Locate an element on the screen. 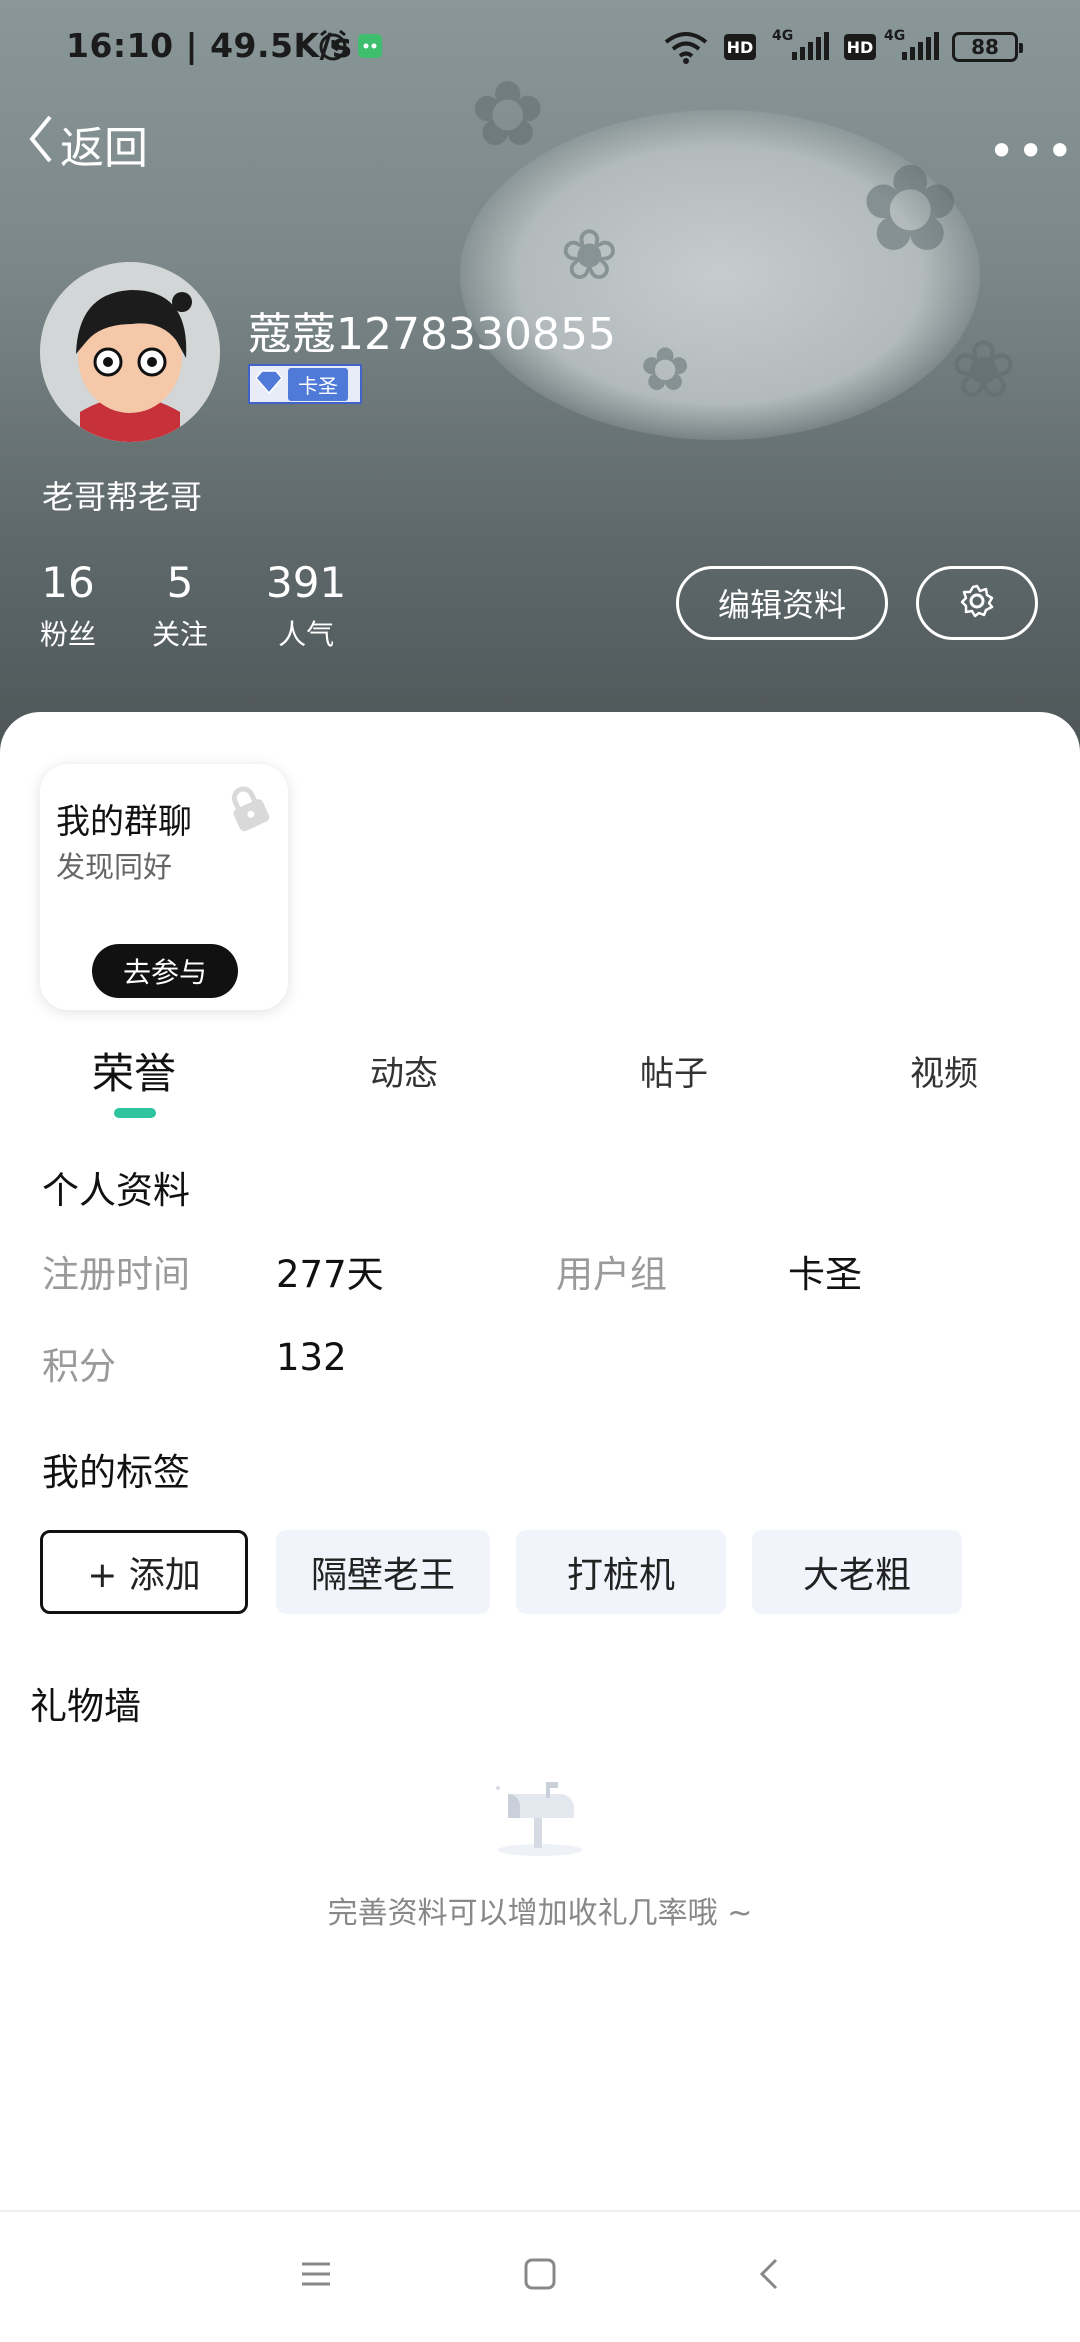 This screenshot has height=2342, width=1080. more-options-button: ••• is located at coordinates (1031, 151).